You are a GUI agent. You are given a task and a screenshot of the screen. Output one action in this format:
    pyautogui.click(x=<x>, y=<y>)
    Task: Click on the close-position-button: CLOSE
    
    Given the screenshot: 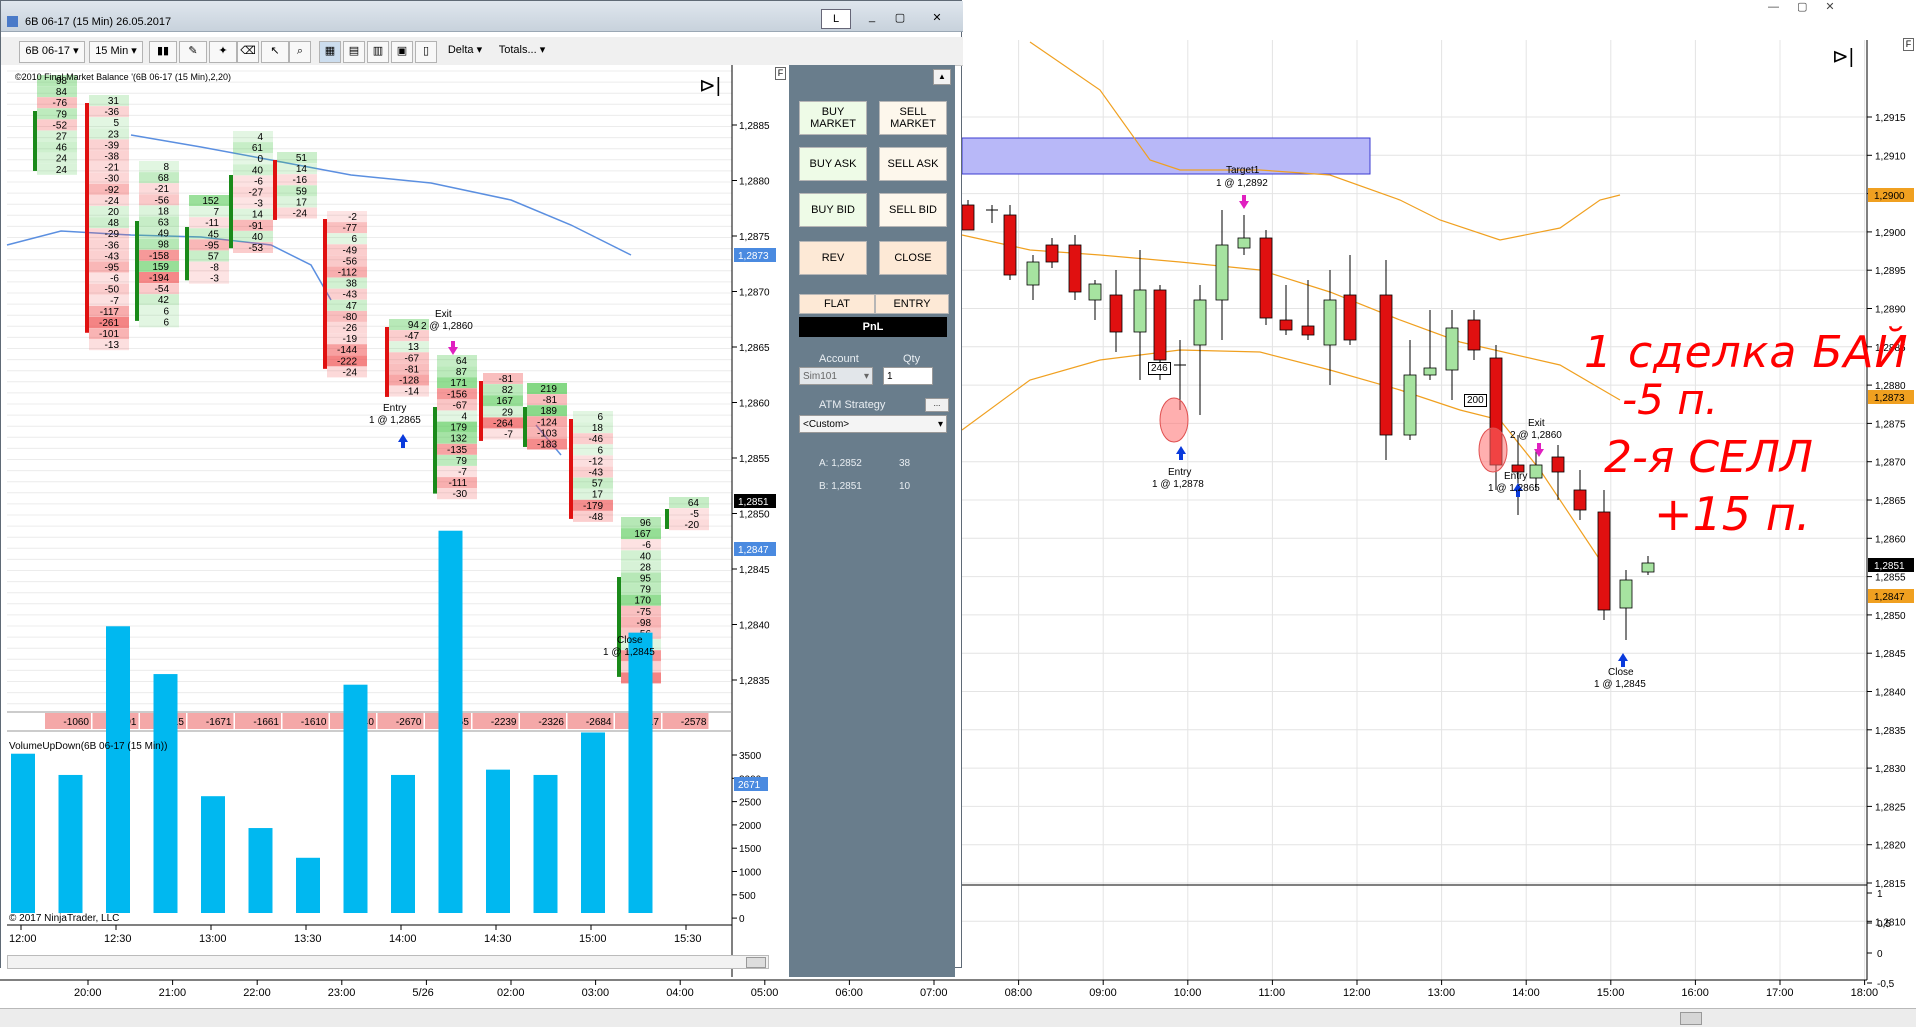 What is the action you would take?
    pyautogui.click(x=913, y=258)
    